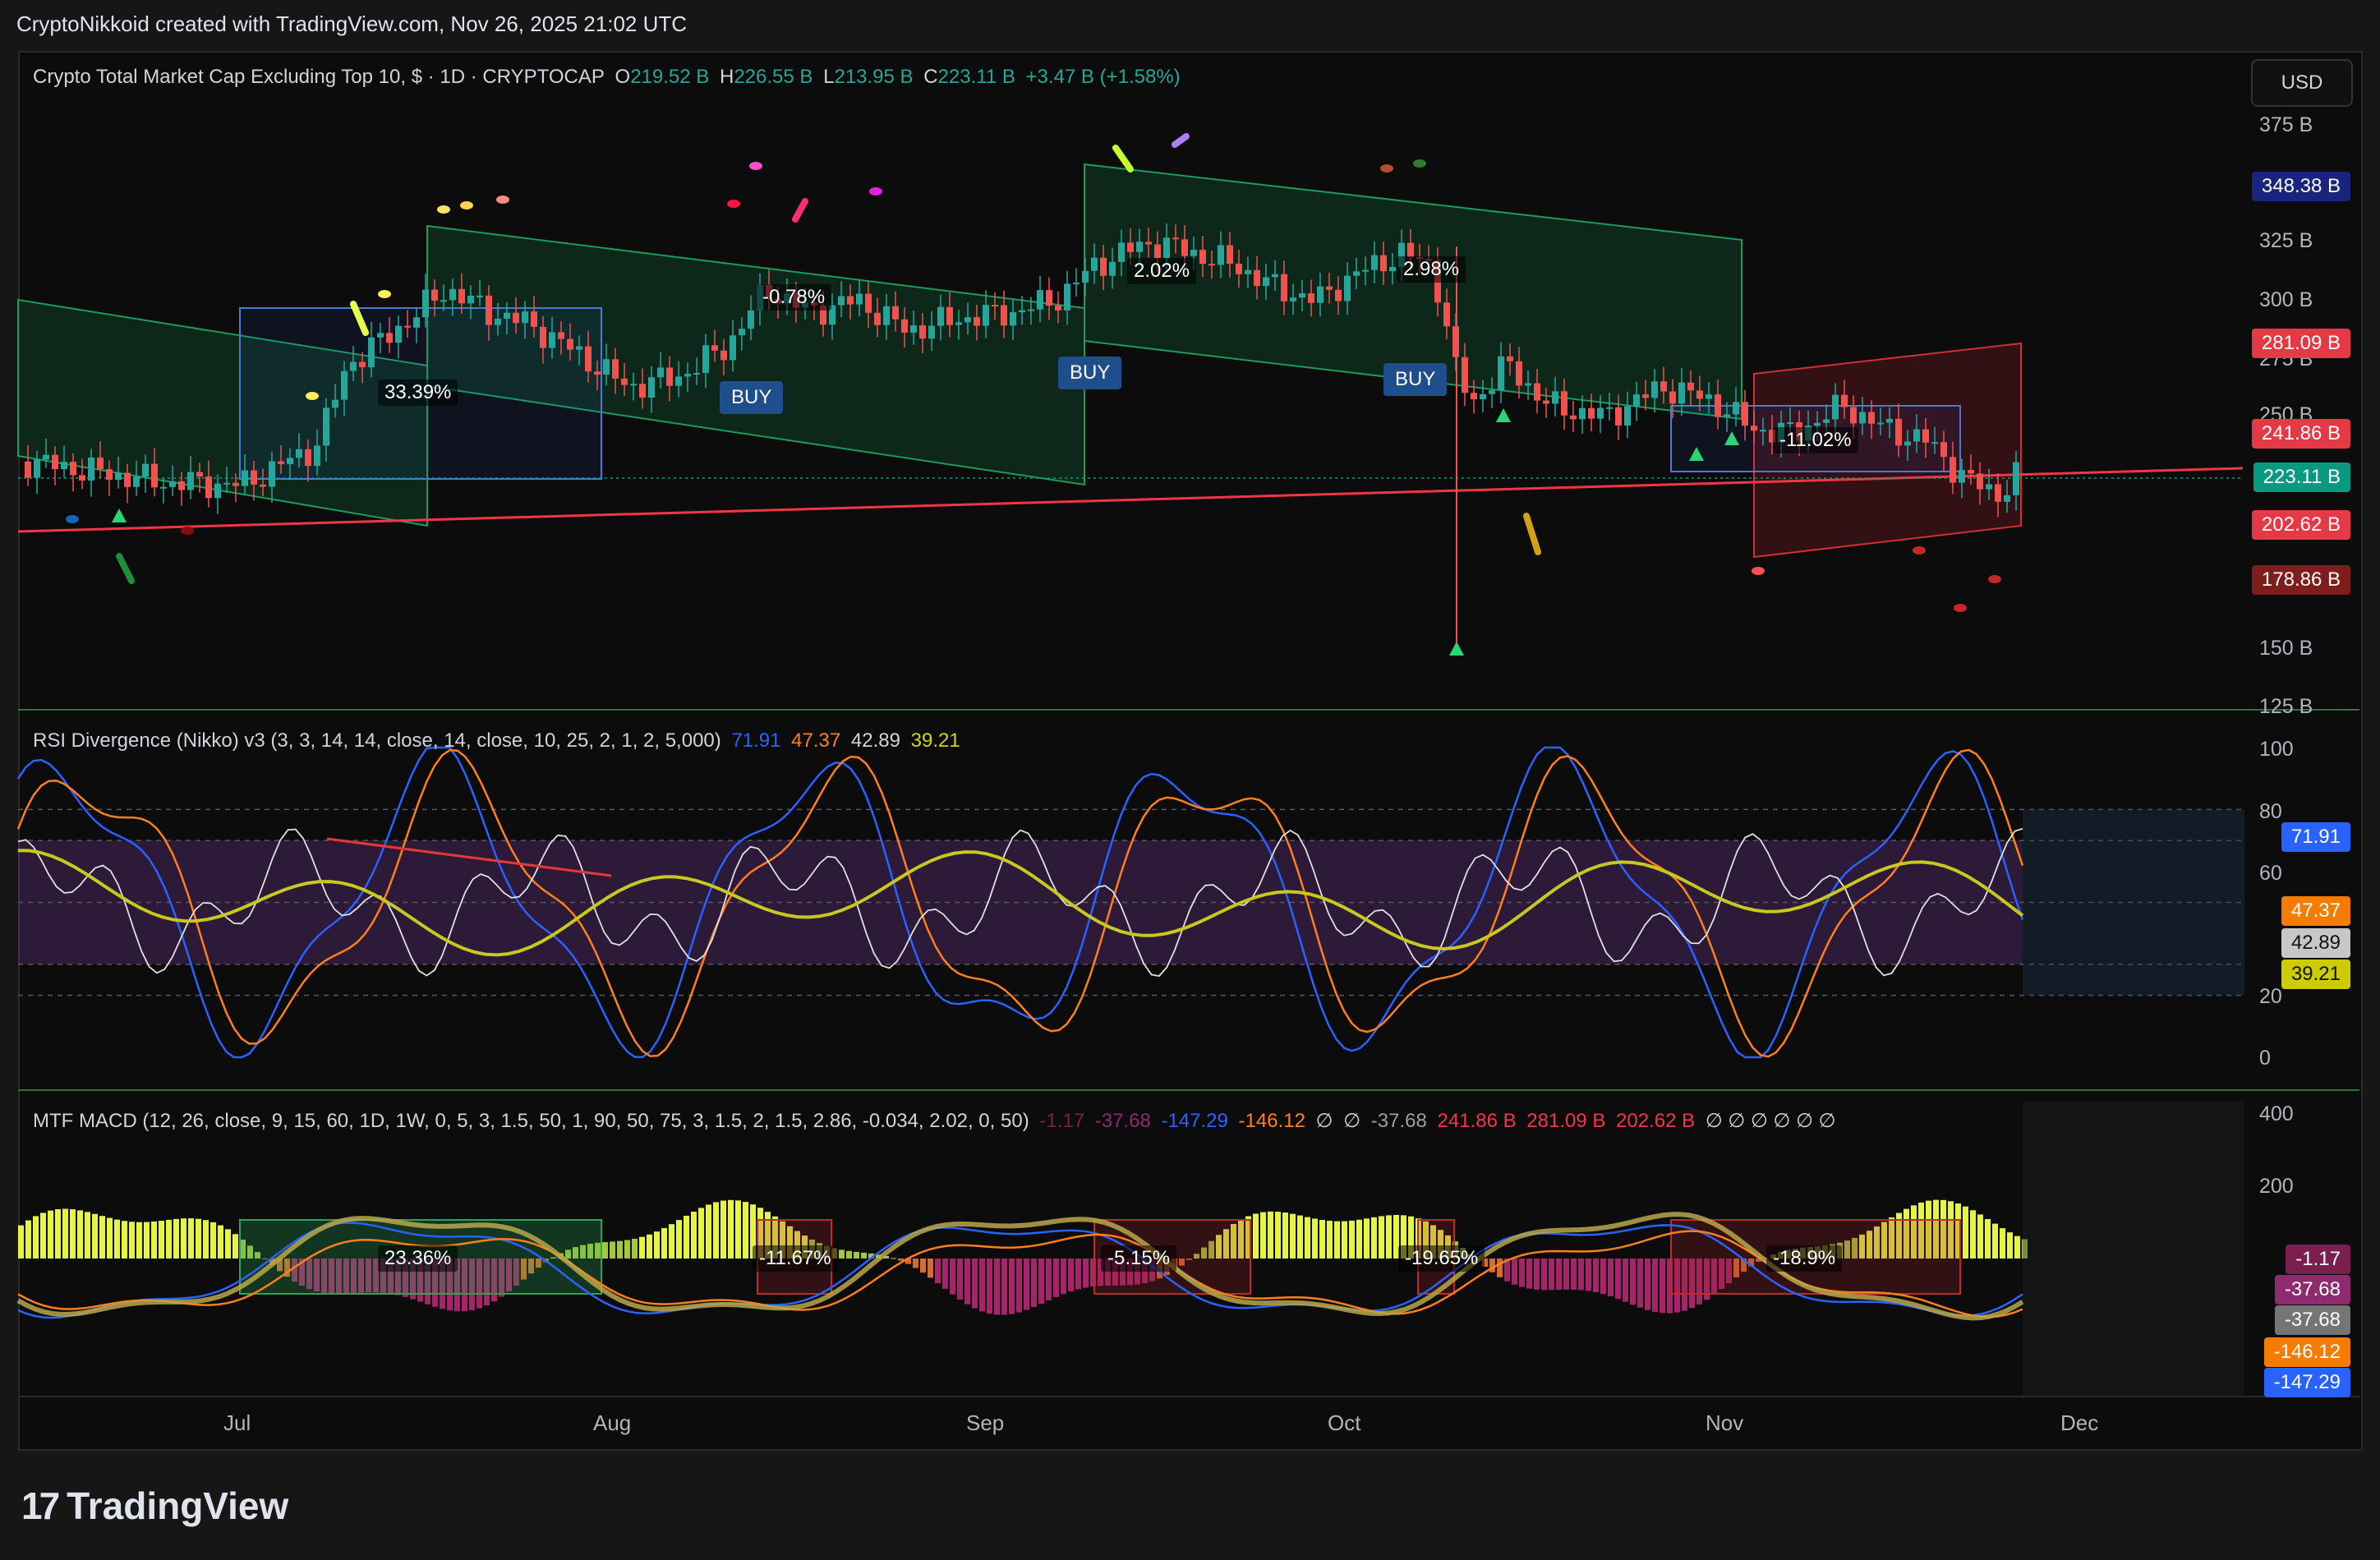 The image size is (2380, 1560). I want to click on macd-annotation: 23.36%, so click(418, 1258).